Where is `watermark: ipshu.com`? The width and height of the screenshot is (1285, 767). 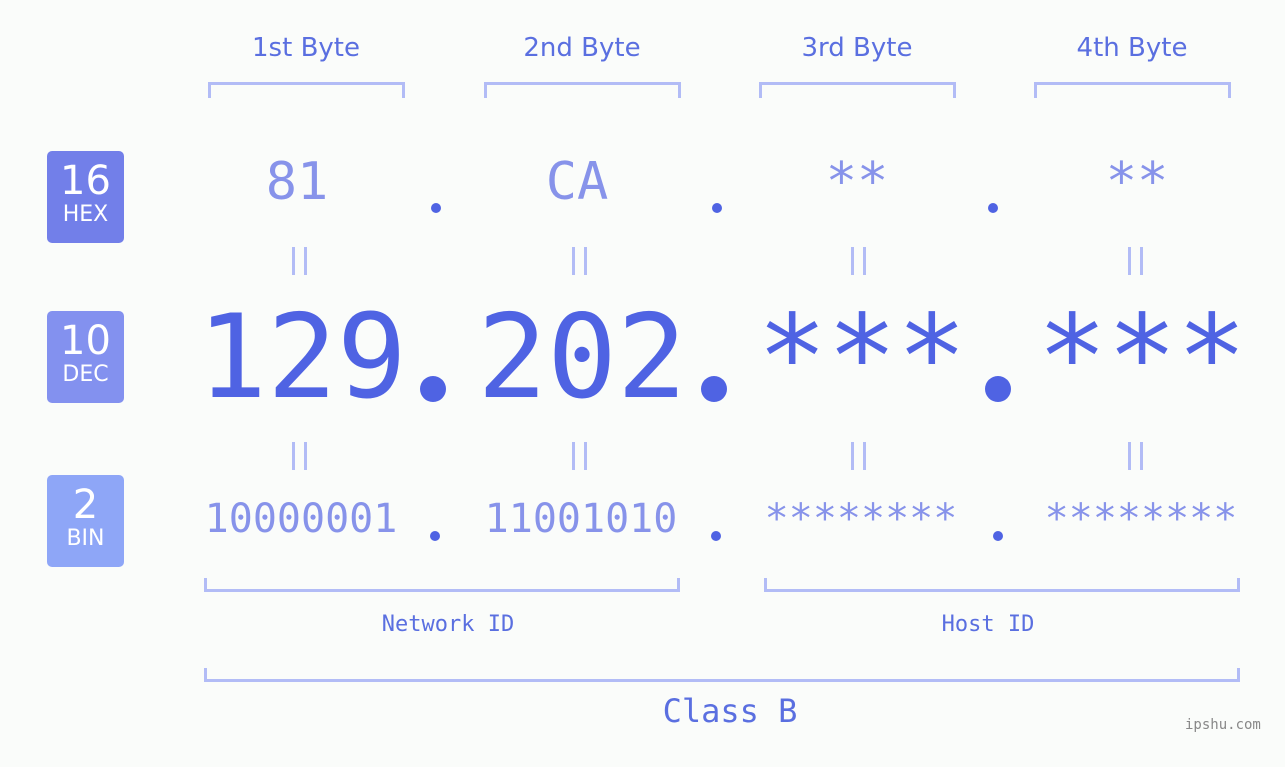 watermark: ipshu.com is located at coordinates (1223, 725).